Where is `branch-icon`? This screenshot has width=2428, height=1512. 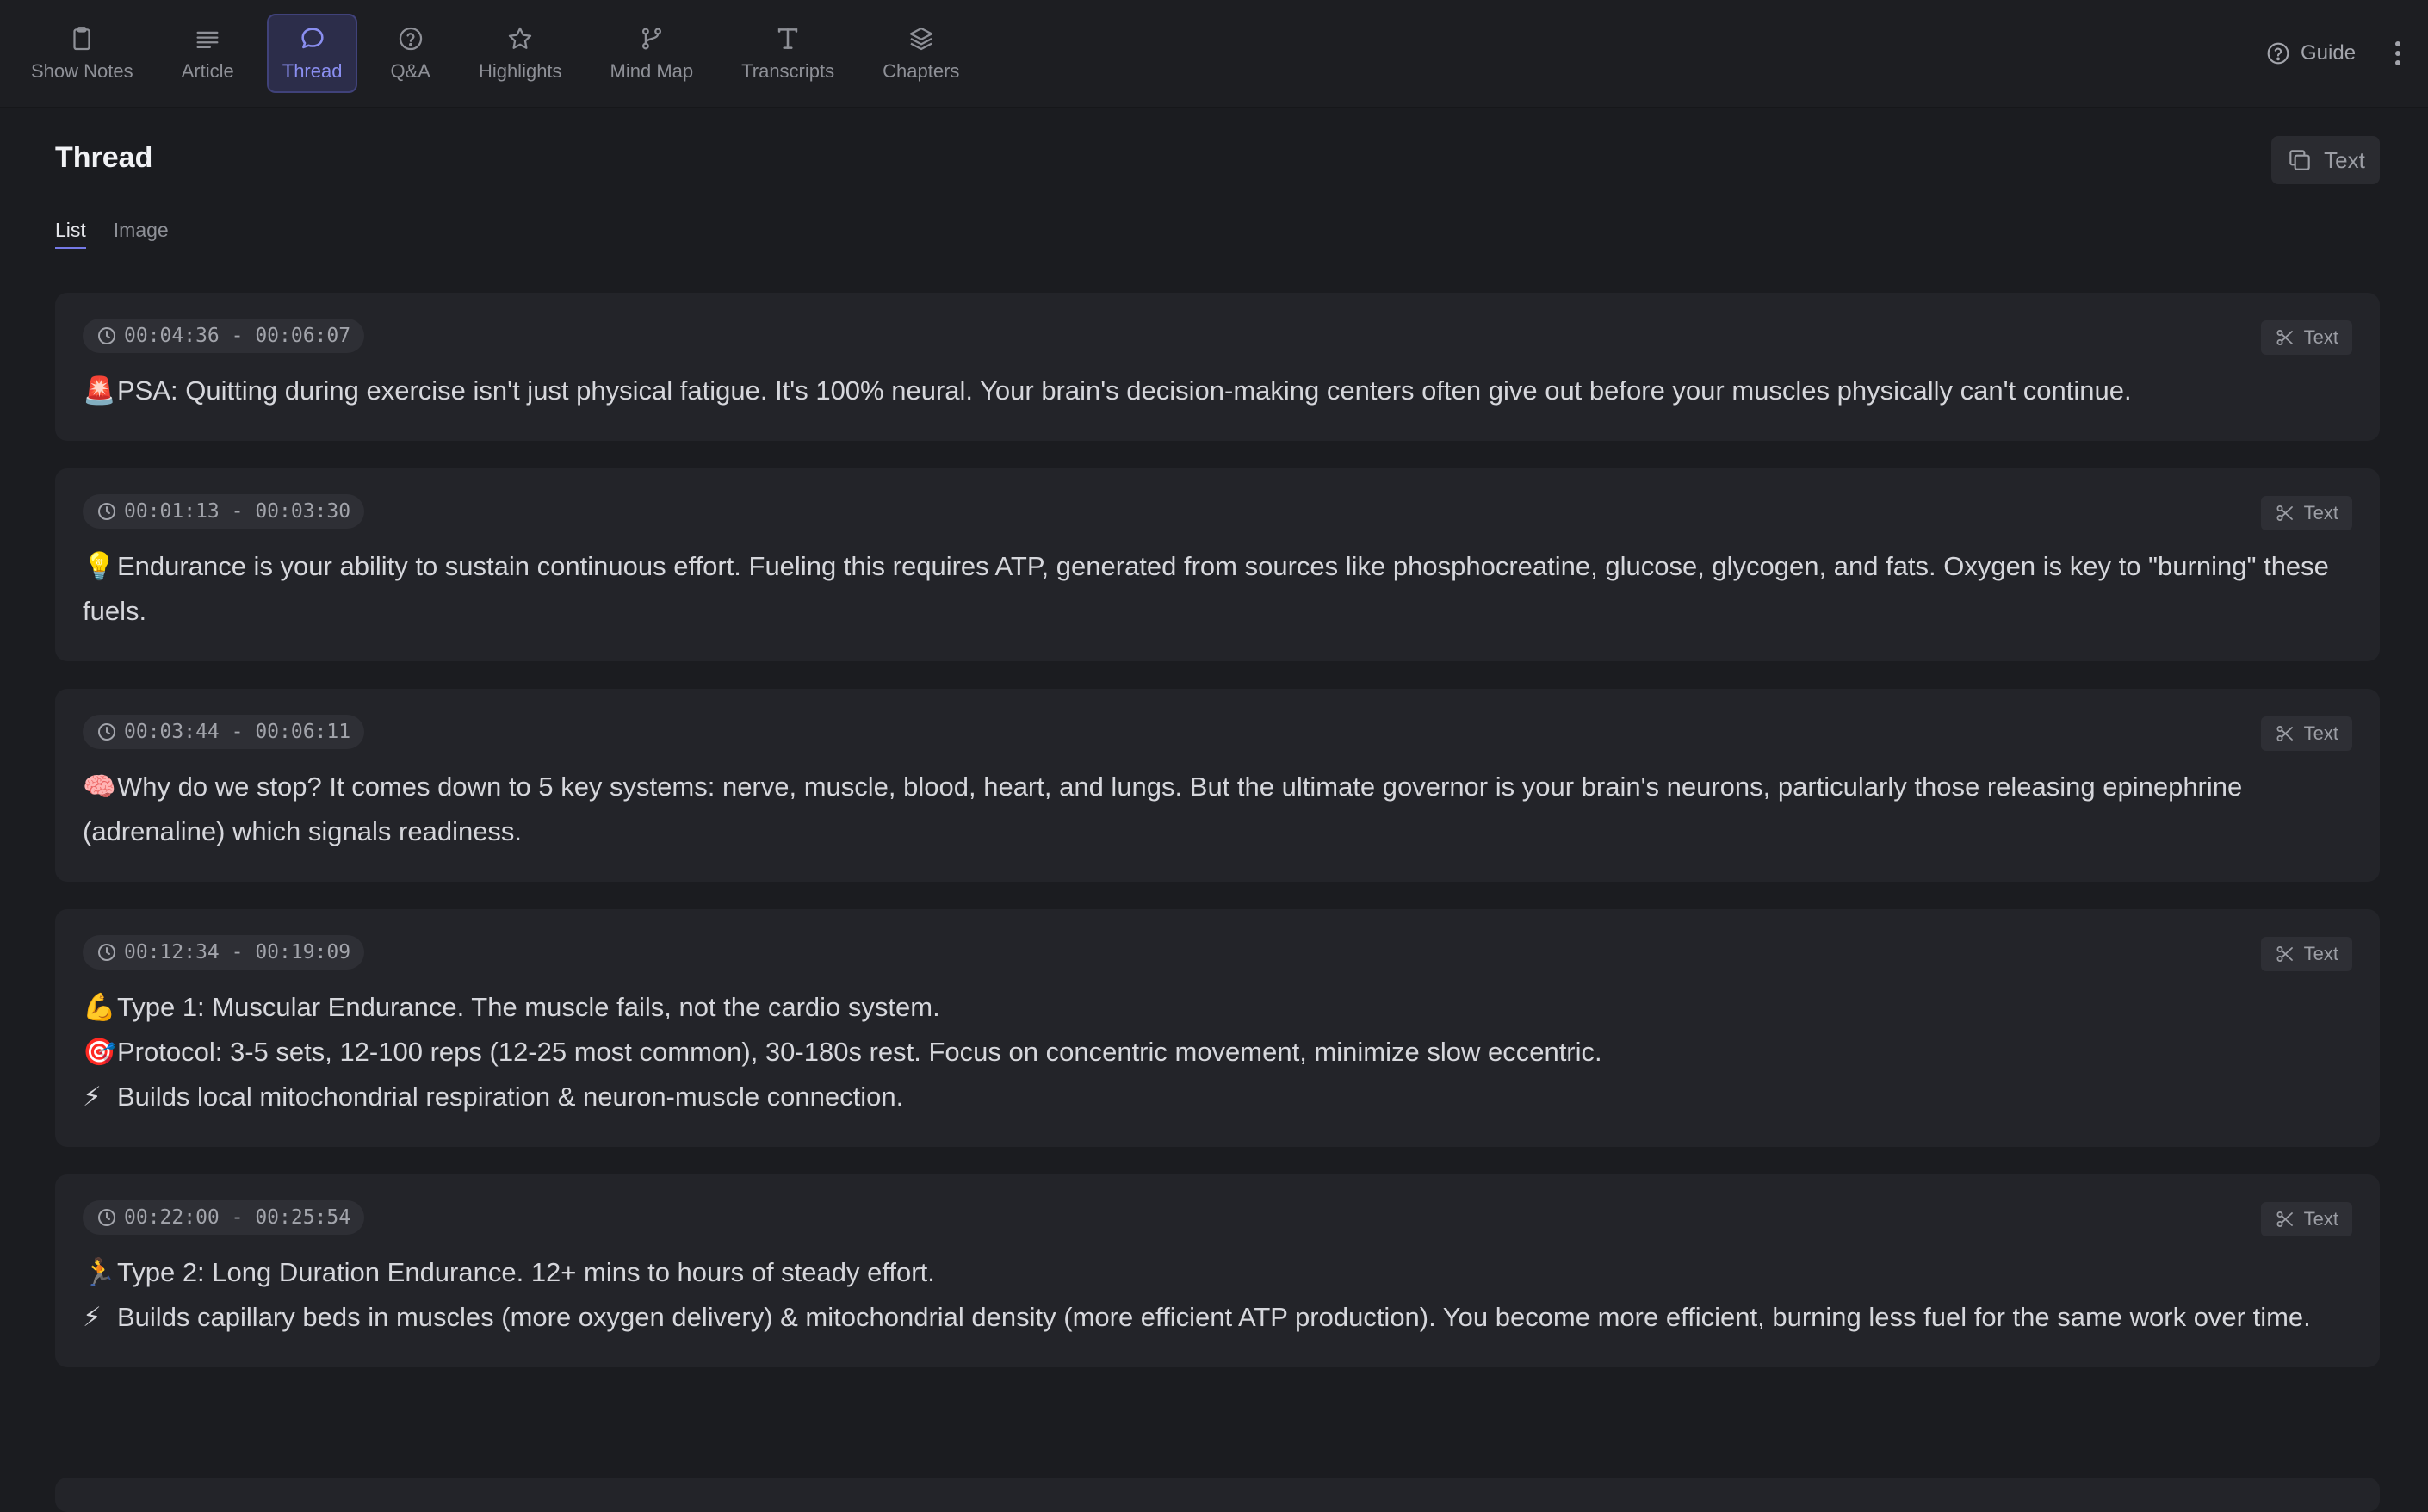
branch-icon is located at coordinates (651, 39).